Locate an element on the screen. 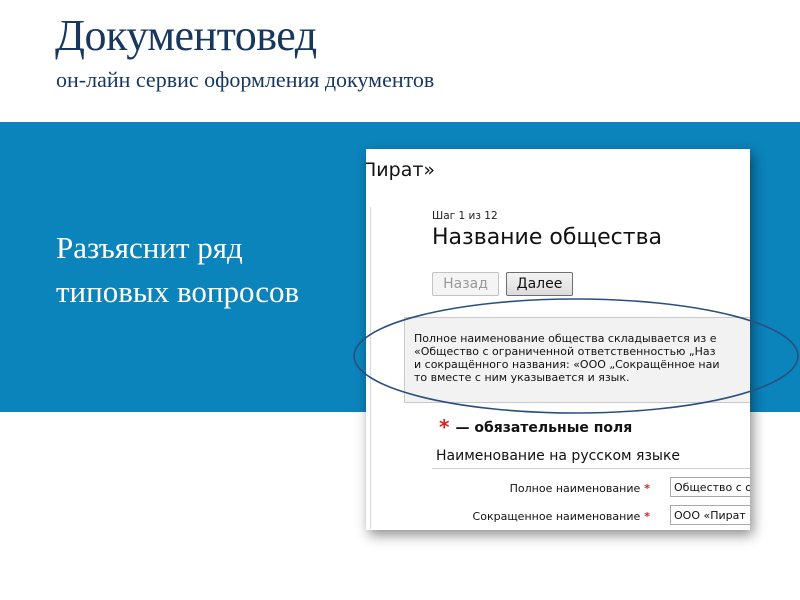  back-button: Назад is located at coordinates (465, 284).